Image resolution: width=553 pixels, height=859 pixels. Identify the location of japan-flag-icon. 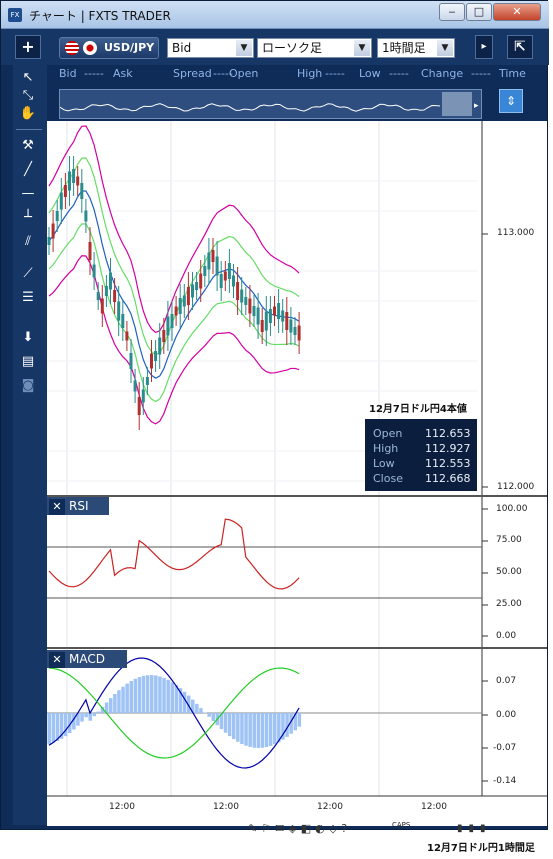
(90, 48).